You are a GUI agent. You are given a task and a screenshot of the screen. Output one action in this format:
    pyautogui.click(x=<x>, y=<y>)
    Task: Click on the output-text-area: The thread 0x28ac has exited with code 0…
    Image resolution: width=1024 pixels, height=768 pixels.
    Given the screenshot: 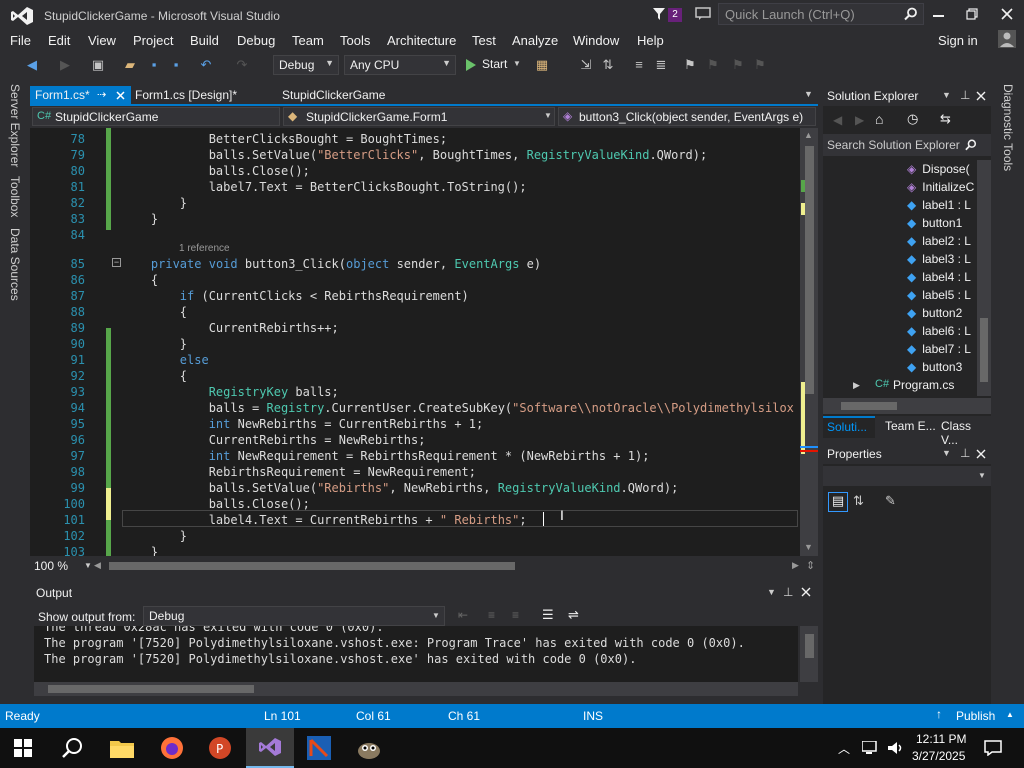 What is the action you would take?
    pyautogui.click(x=416, y=654)
    